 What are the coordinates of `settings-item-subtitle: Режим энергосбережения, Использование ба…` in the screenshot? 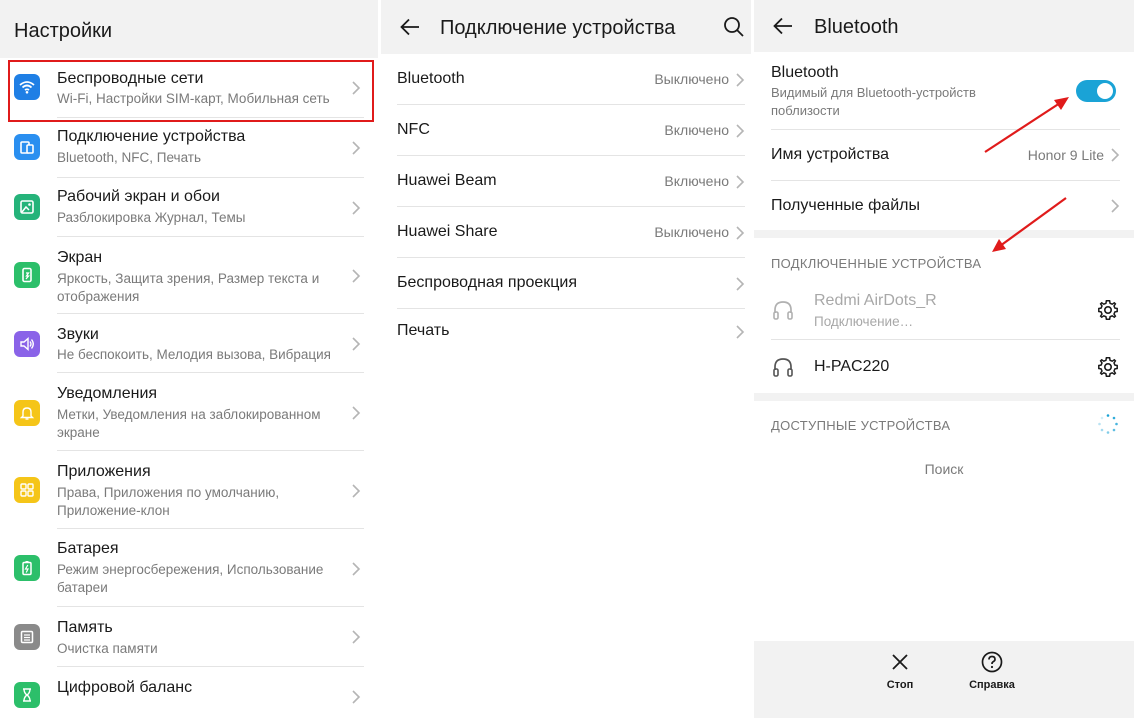 It's located at (190, 578).